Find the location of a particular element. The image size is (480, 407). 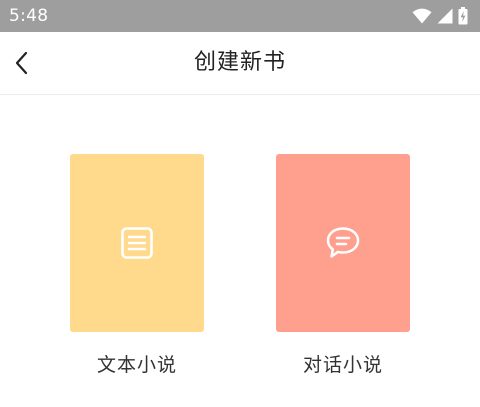

status-bar: 5:48 is located at coordinates (240, 16).